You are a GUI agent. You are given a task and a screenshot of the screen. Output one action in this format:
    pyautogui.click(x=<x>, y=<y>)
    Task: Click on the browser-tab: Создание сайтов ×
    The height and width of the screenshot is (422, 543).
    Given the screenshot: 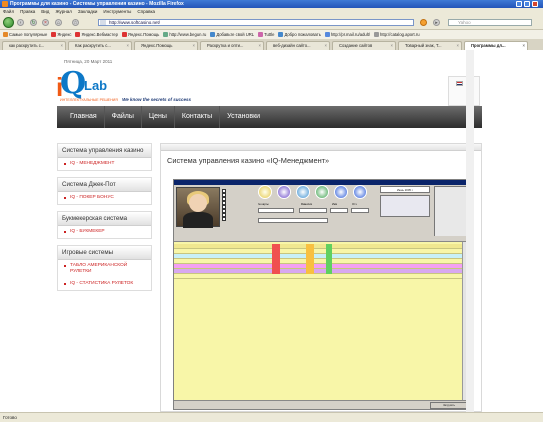 What is the action you would take?
    pyautogui.click(x=364, y=45)
    